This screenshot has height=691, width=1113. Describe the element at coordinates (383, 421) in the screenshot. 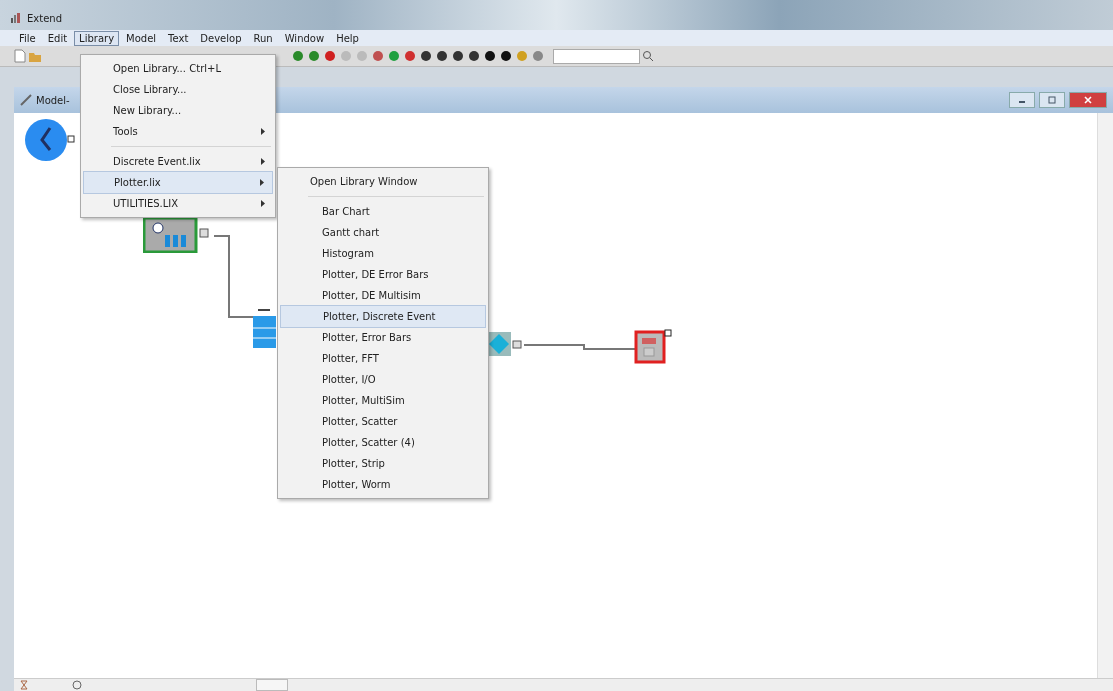

I see `menu-option: Plotter, Scatter` at that location.